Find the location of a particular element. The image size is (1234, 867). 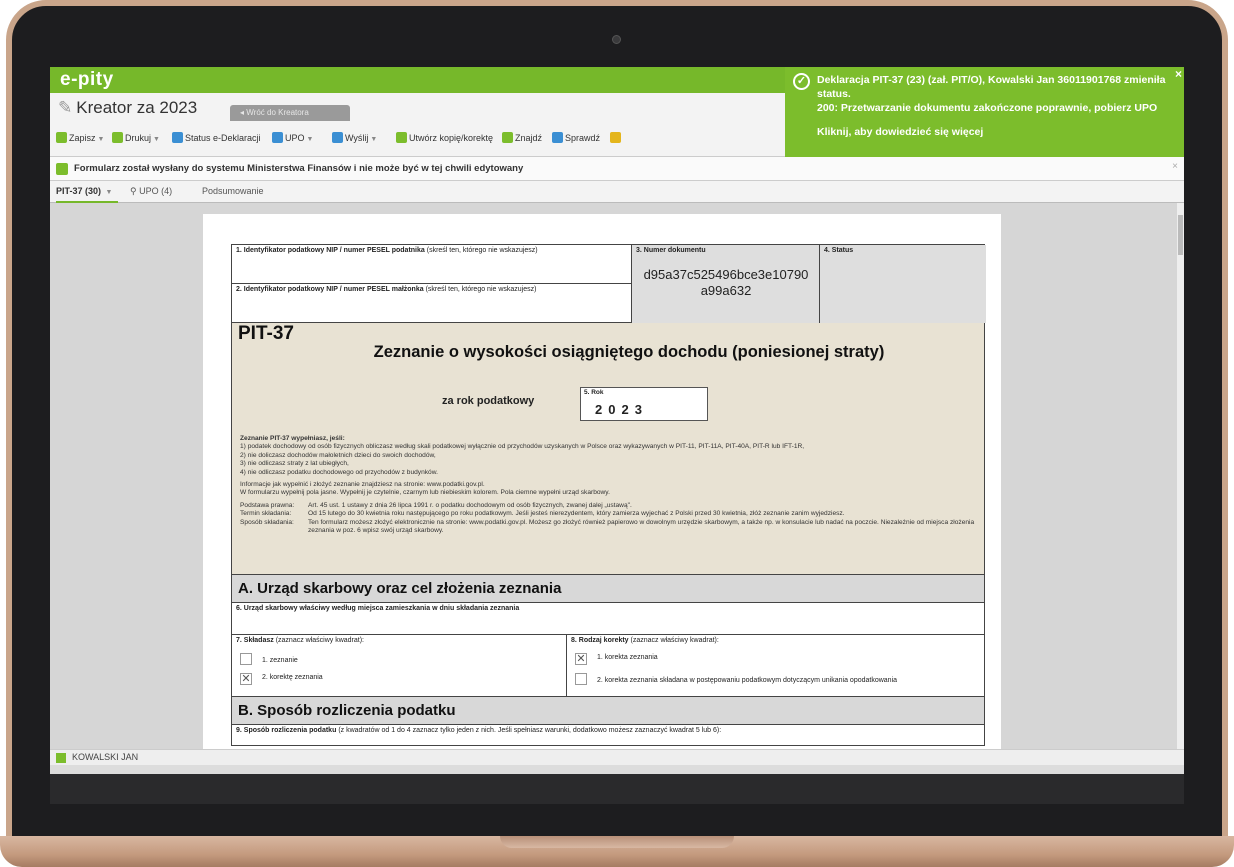

print-button: Drukuj ▼ is located at coordinates (136, 137).